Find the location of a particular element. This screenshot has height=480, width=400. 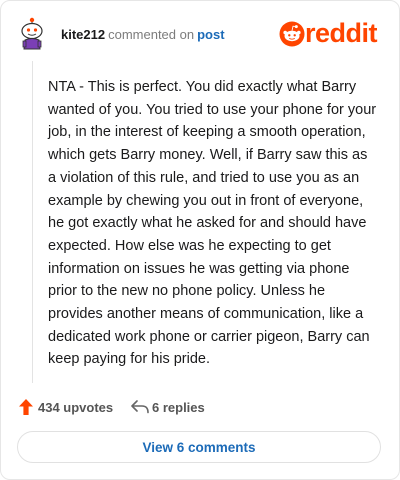

comment-header: kite212 commented on post reddit is located at coordinates (202, 34).